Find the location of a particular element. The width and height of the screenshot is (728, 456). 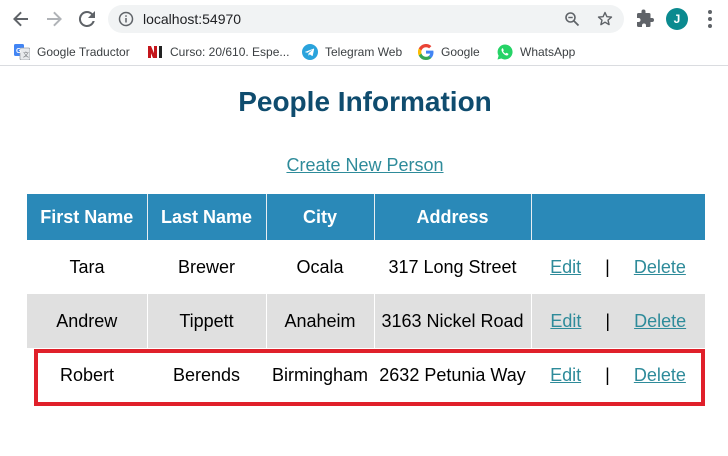

header-first-name: First Name is located at coordinates (87, 217).